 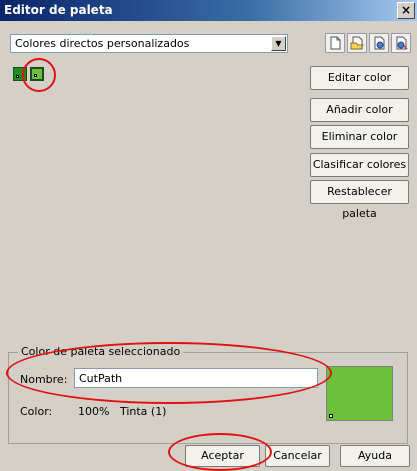 What do you see at coordinates (375, 456) in the screenshot?
I see `help-button: Ayuda` at bounding box center [375, 456].